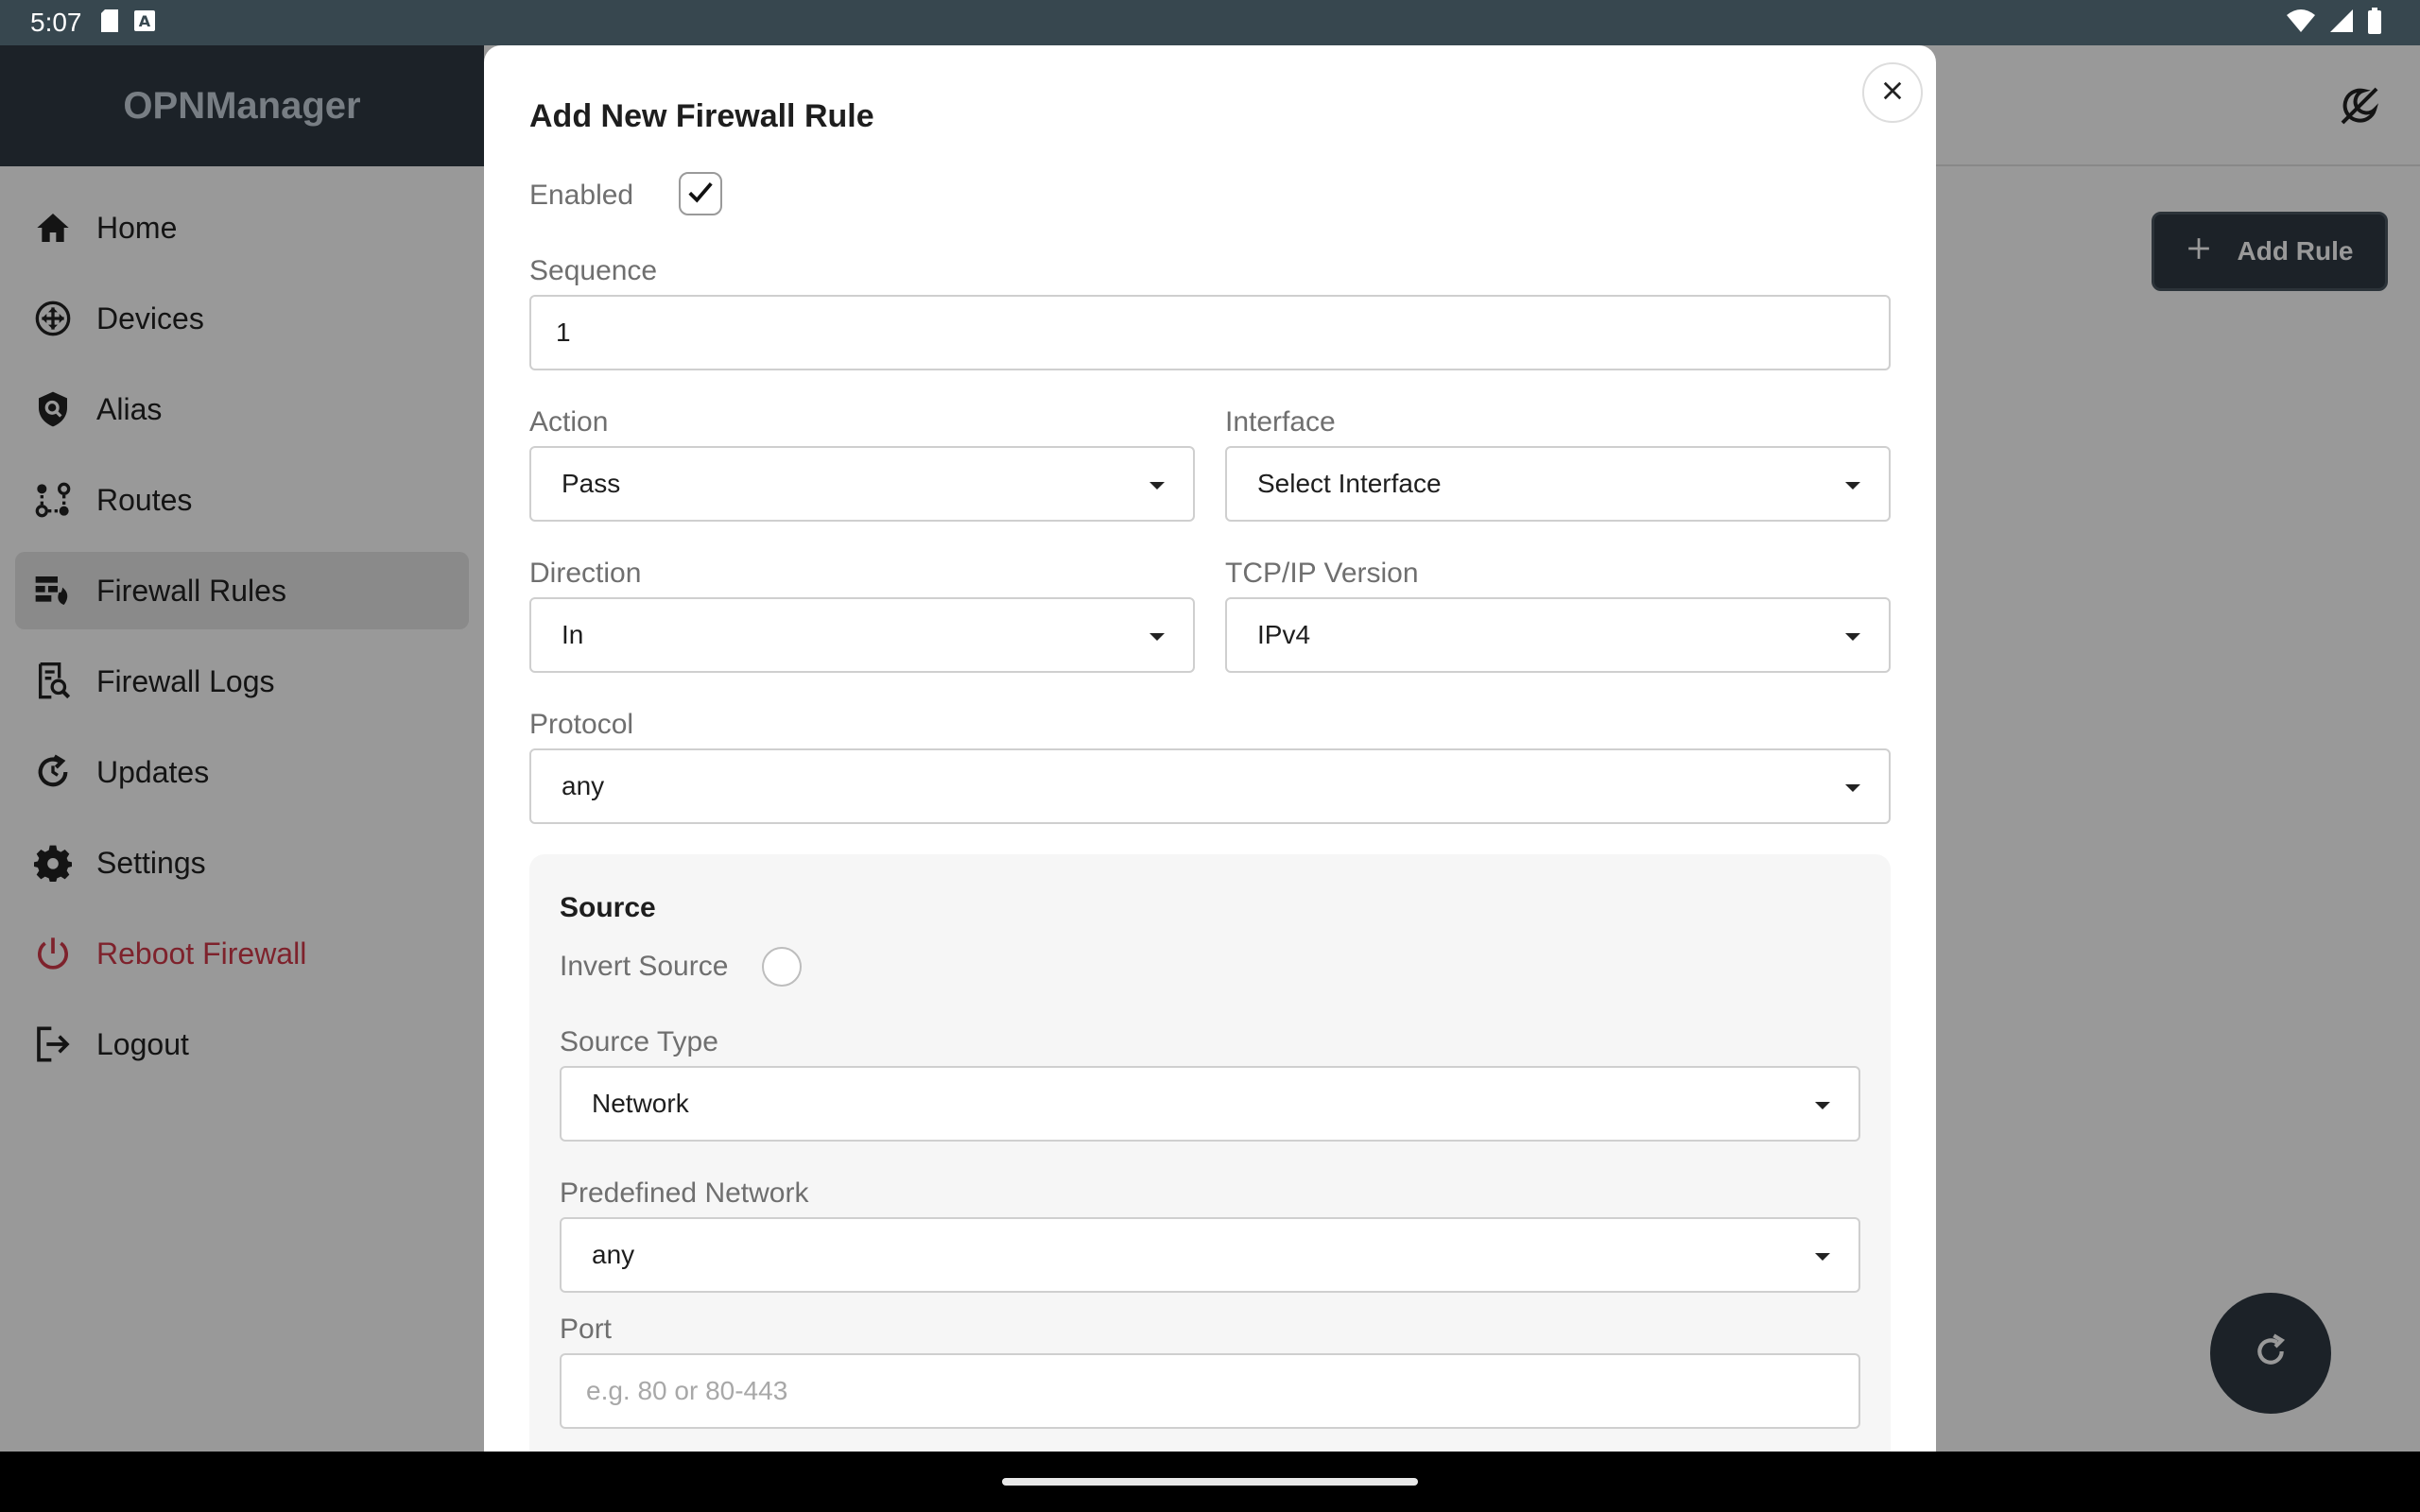 This screenshot has height=1512, width=2420. Describe the element at coordinates (582, 724) in the screenshot. I see `protocol-label: Protocol` at that location.